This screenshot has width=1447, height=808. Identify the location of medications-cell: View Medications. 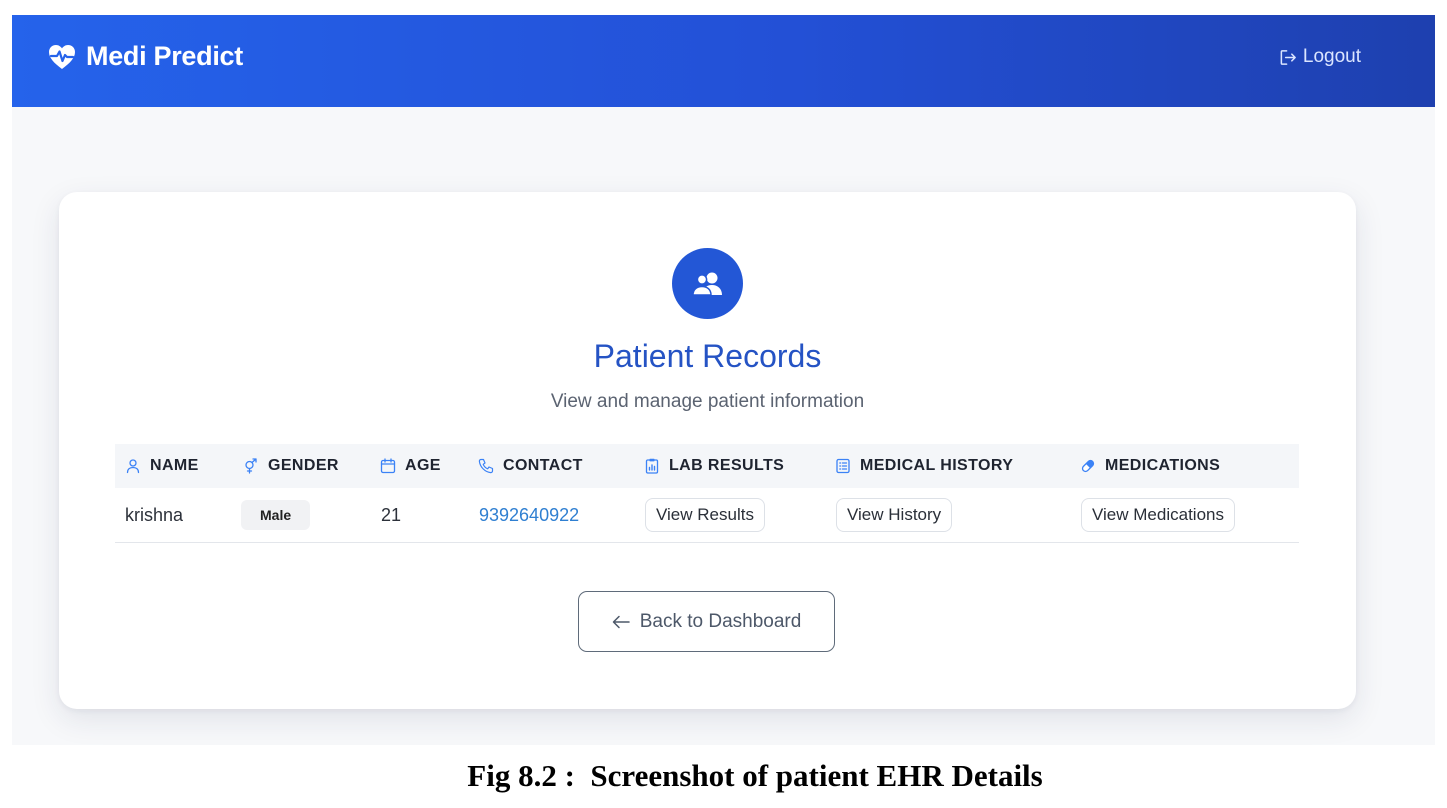
(1158, 515).